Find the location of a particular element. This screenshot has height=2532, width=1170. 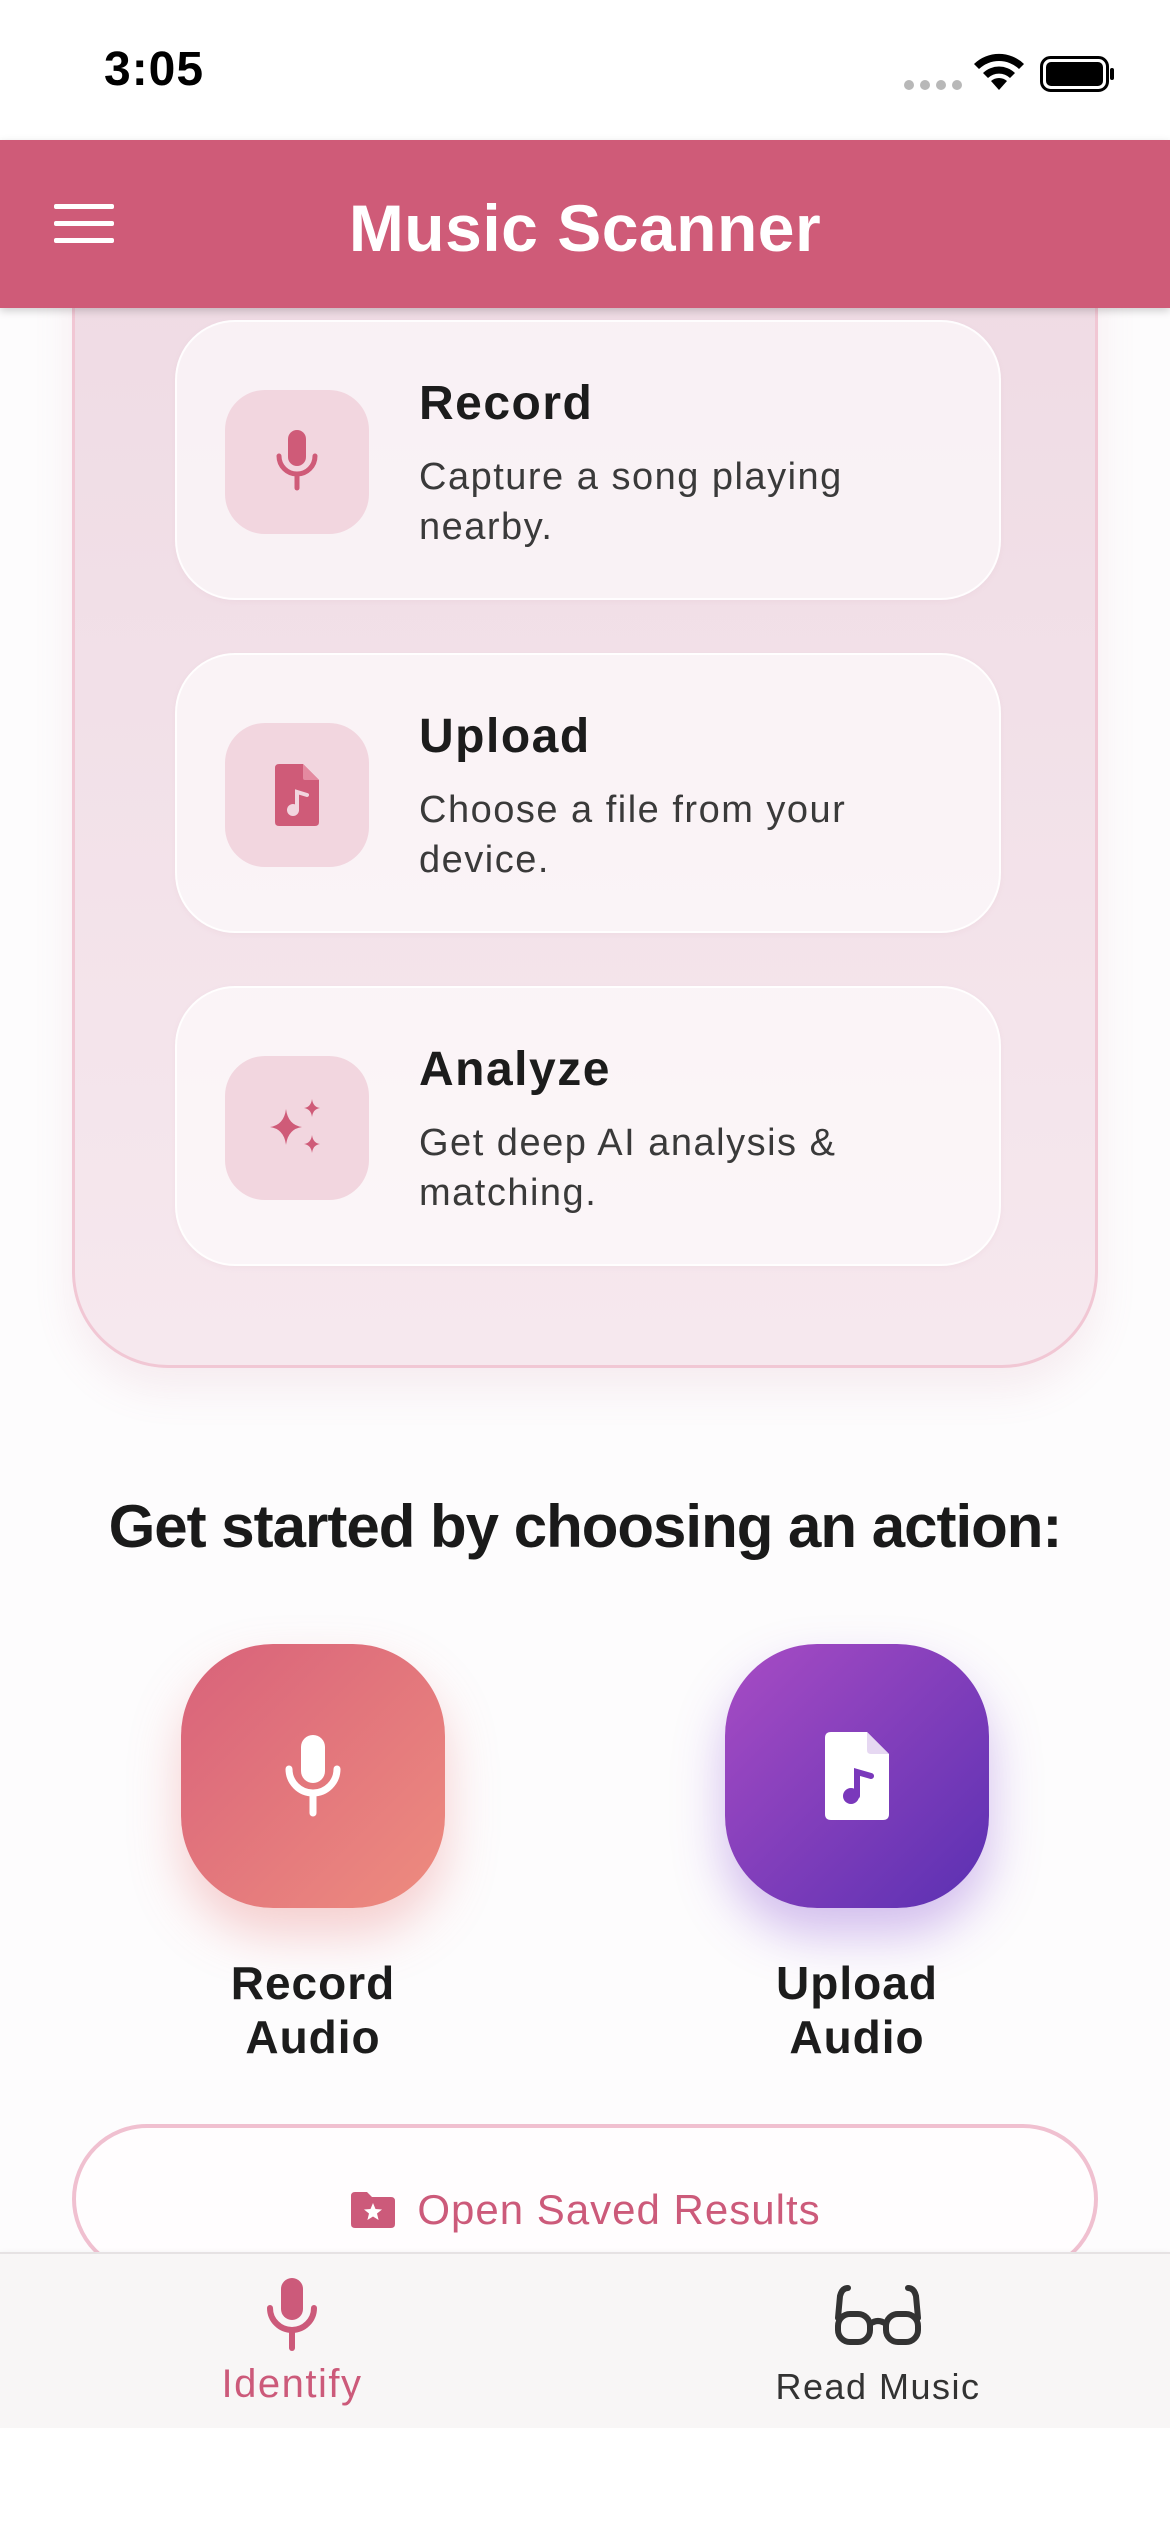

upload-audio-button is located at coordinates (857, 1776).